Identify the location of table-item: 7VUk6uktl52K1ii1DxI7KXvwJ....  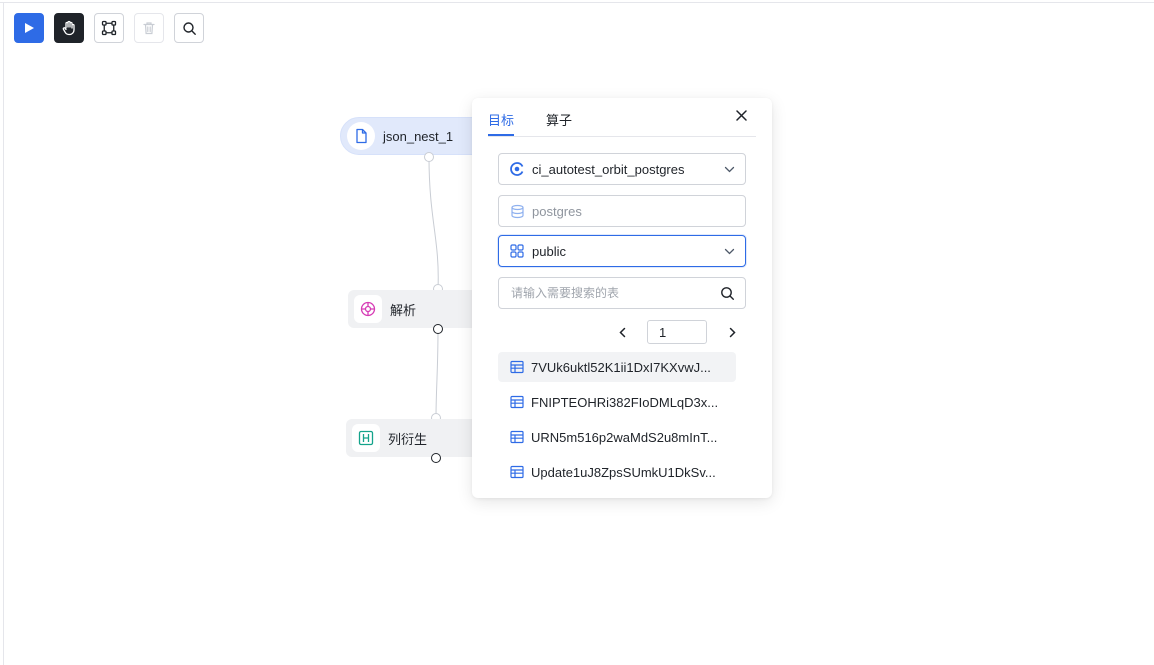
(617, 367).